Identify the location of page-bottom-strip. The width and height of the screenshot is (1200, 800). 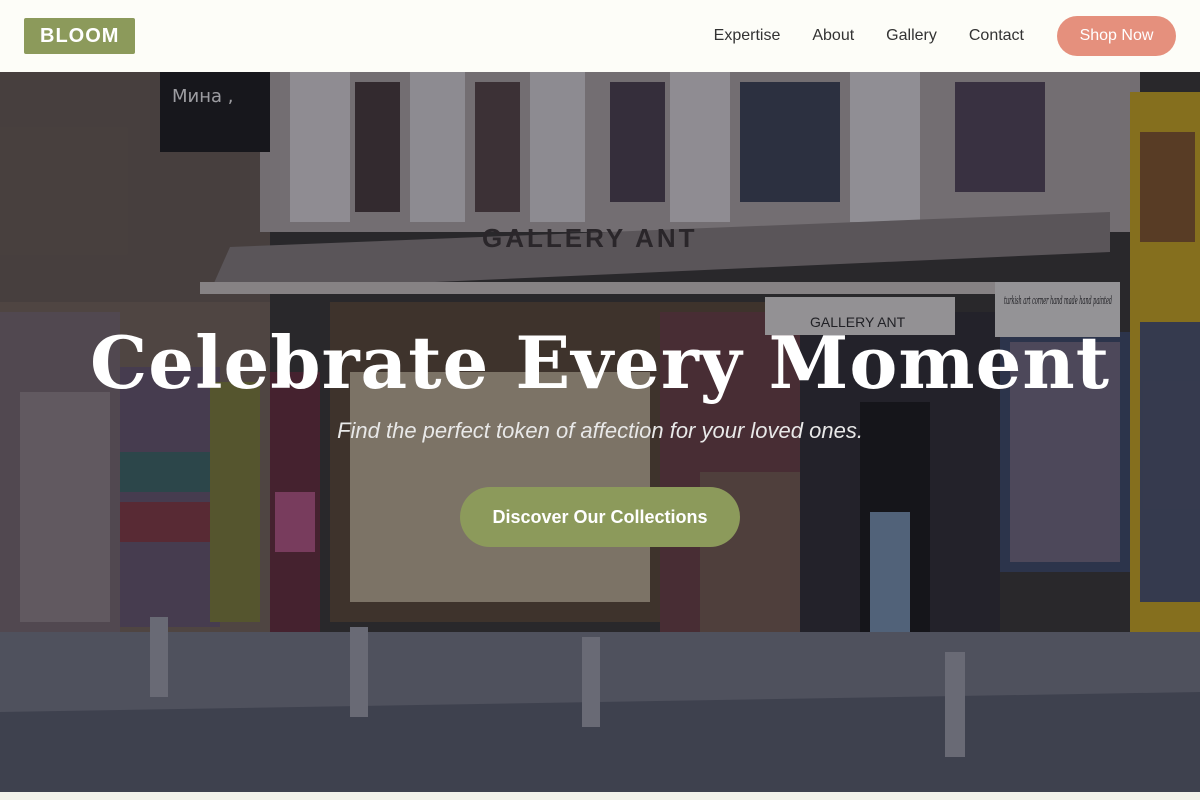
(600, 796).